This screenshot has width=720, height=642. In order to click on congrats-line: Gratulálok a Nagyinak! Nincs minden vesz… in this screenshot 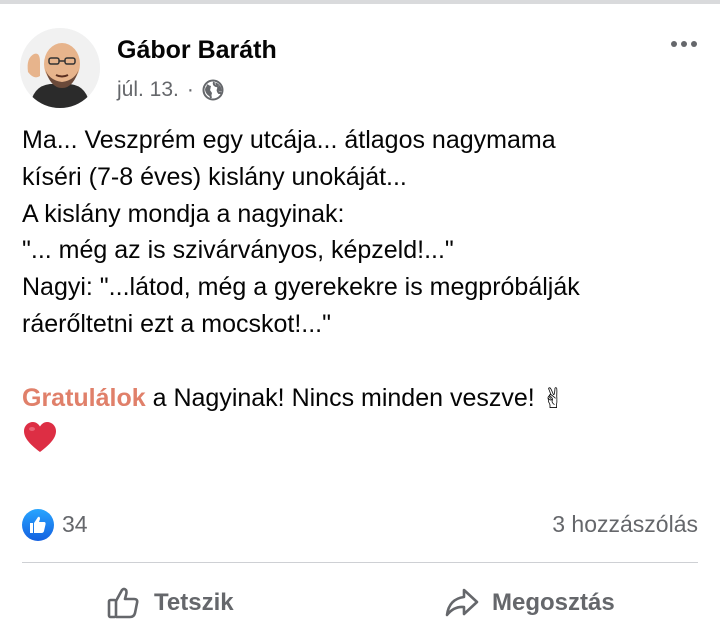, I will do `click(367, 399)`.